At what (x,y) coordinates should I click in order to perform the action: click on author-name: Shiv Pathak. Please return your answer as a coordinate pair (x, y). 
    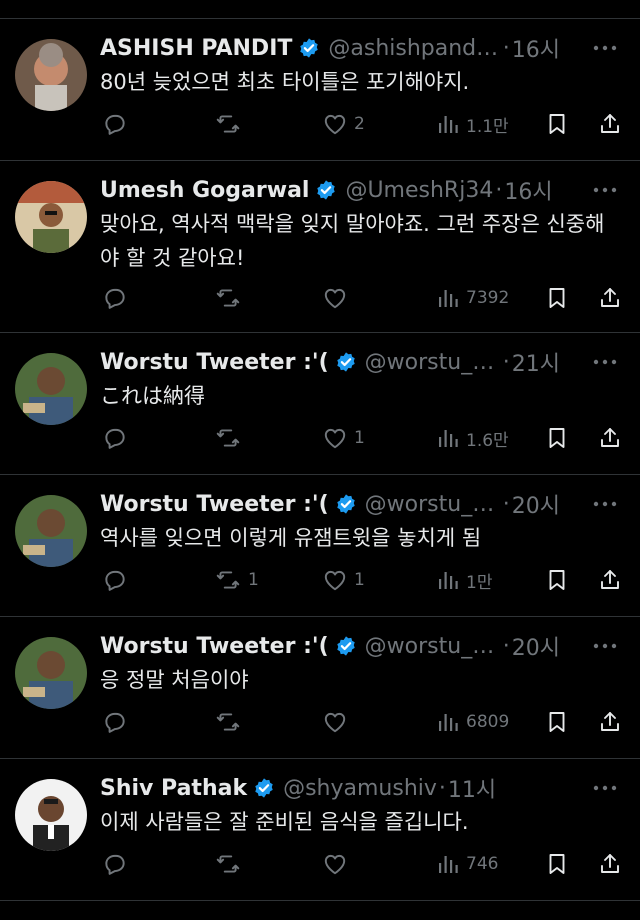
    Looking at the image, I should click on (173, 788).